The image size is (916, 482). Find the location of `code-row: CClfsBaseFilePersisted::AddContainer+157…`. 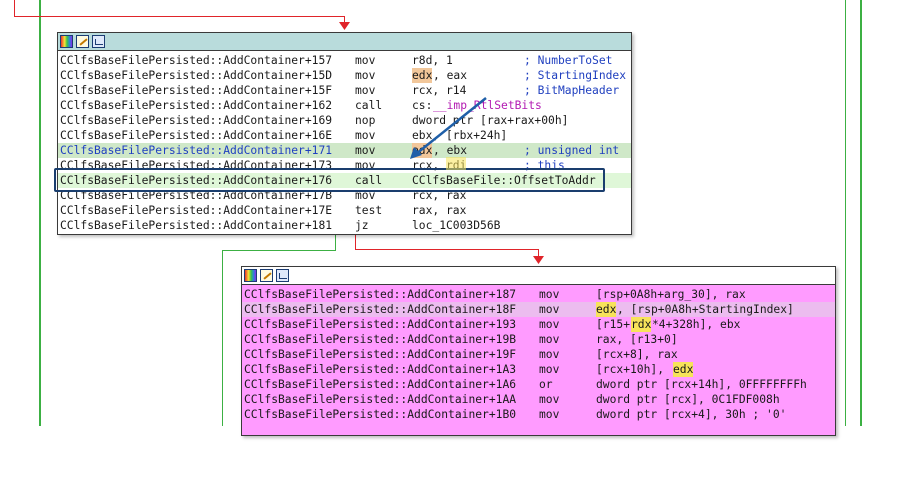

code-row: CClfsBaseFilePersisted::AddContainer+157… is located at coordinates (344, 60).